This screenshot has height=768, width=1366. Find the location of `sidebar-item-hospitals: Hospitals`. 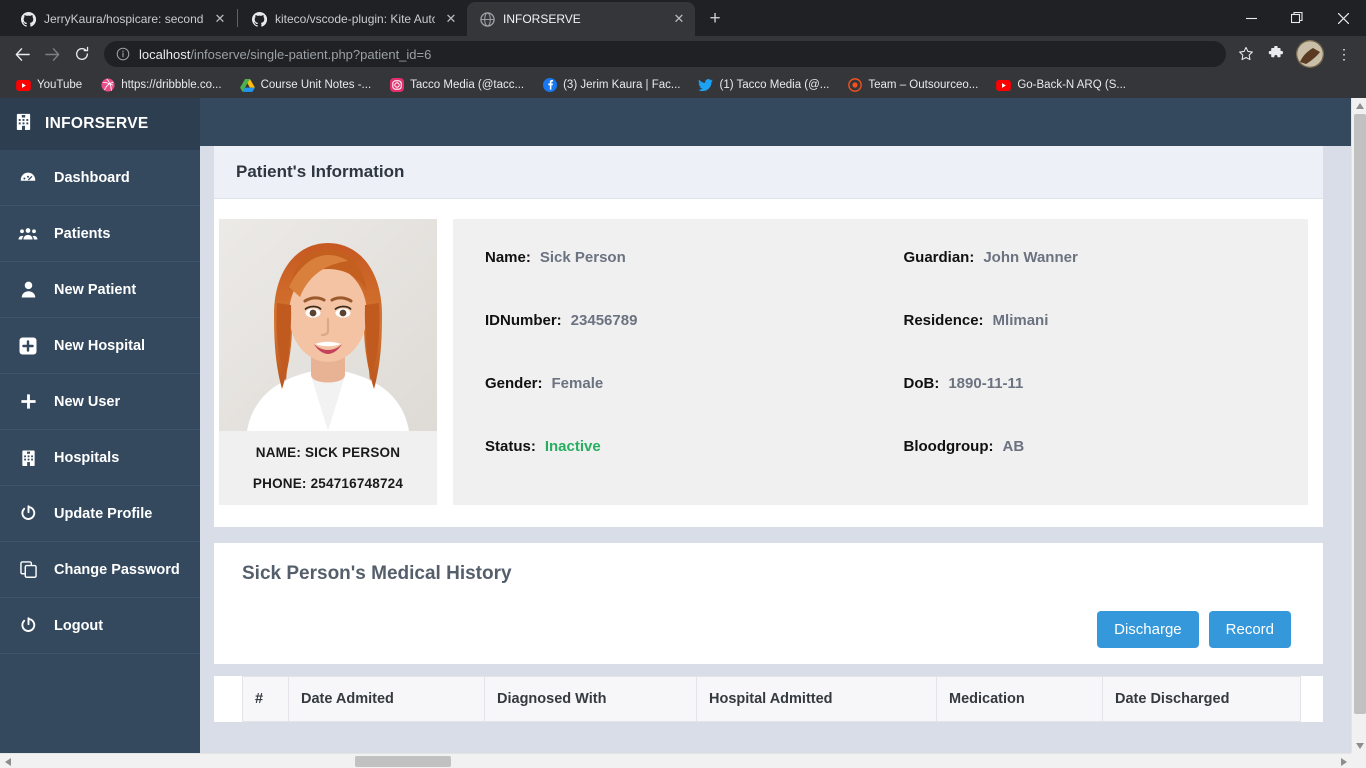

sidebar-item-hospitals: Hospitals is located at coordinates (100, 458).